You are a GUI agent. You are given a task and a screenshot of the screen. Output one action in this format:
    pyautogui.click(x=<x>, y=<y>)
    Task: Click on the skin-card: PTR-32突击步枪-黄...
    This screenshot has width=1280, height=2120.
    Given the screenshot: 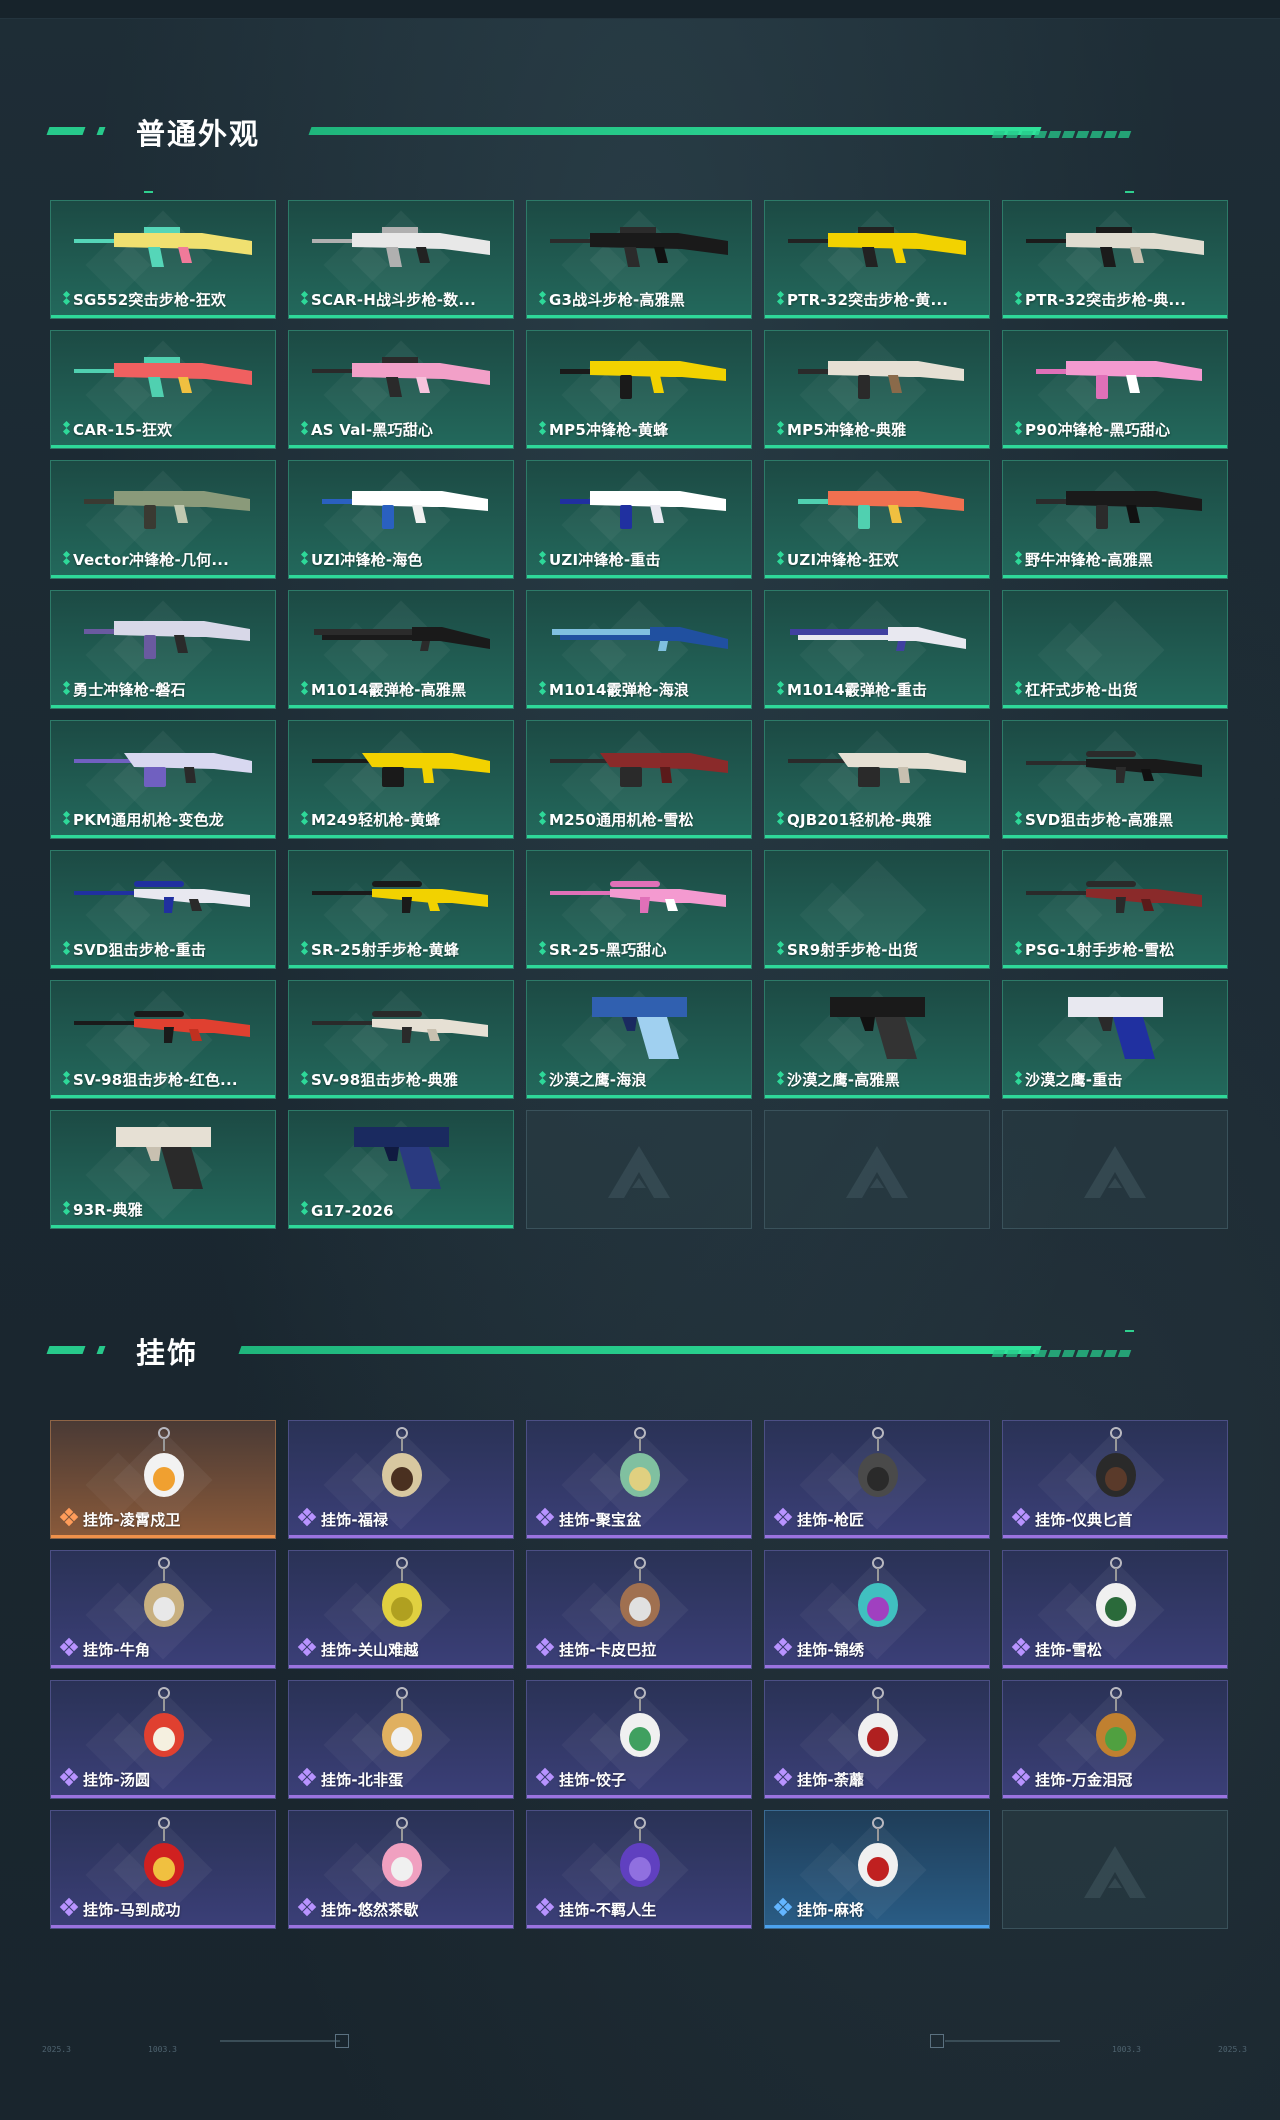 What is the action you would take?
    pyautogui.click(x=877, y=259)
    